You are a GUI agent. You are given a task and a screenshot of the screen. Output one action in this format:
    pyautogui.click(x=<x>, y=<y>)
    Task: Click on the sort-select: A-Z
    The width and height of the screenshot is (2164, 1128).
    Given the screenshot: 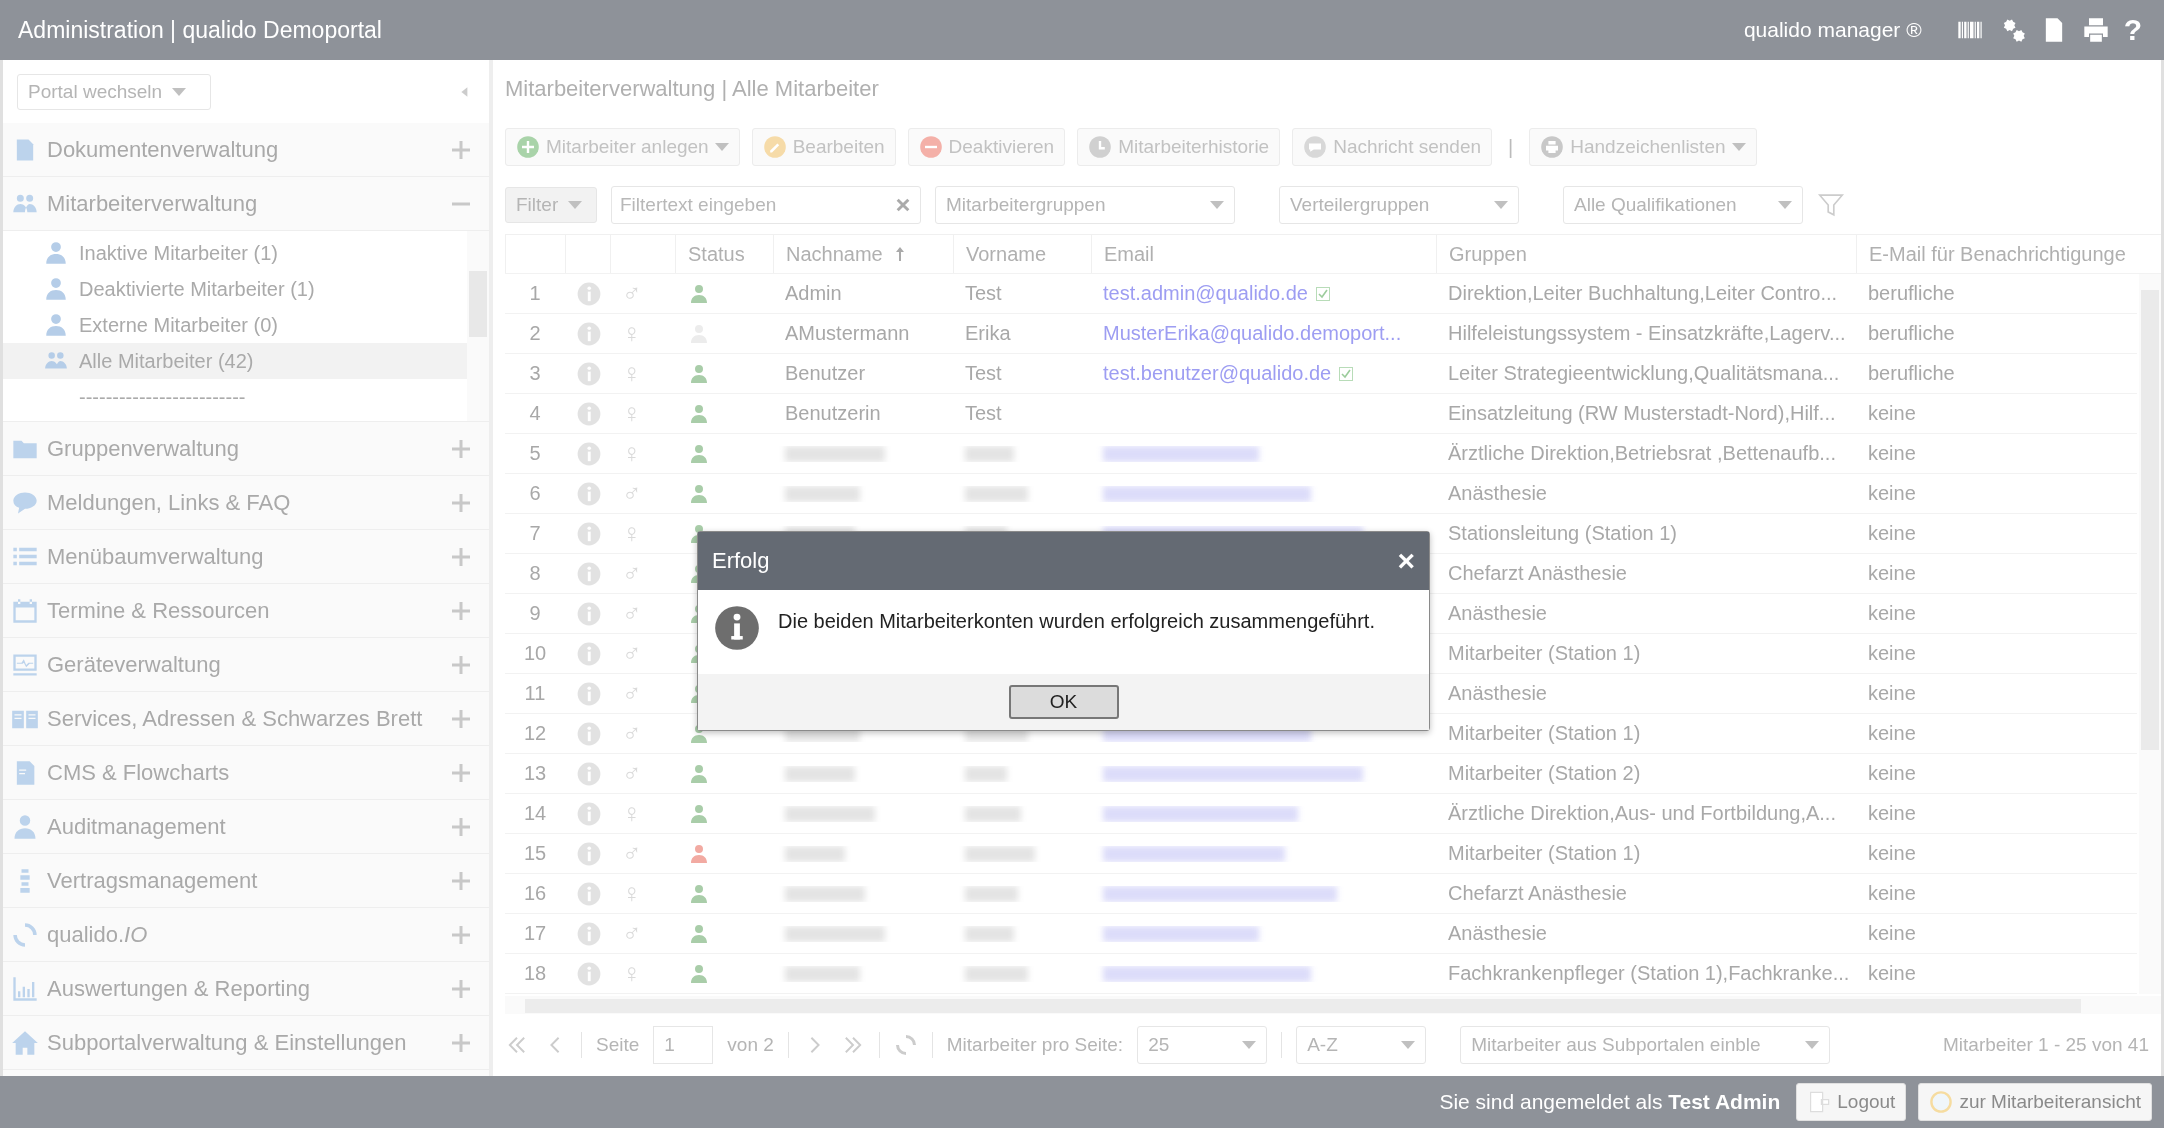 What is the action you would take?
    pyautogui.click(x=1361, y=1045)
    